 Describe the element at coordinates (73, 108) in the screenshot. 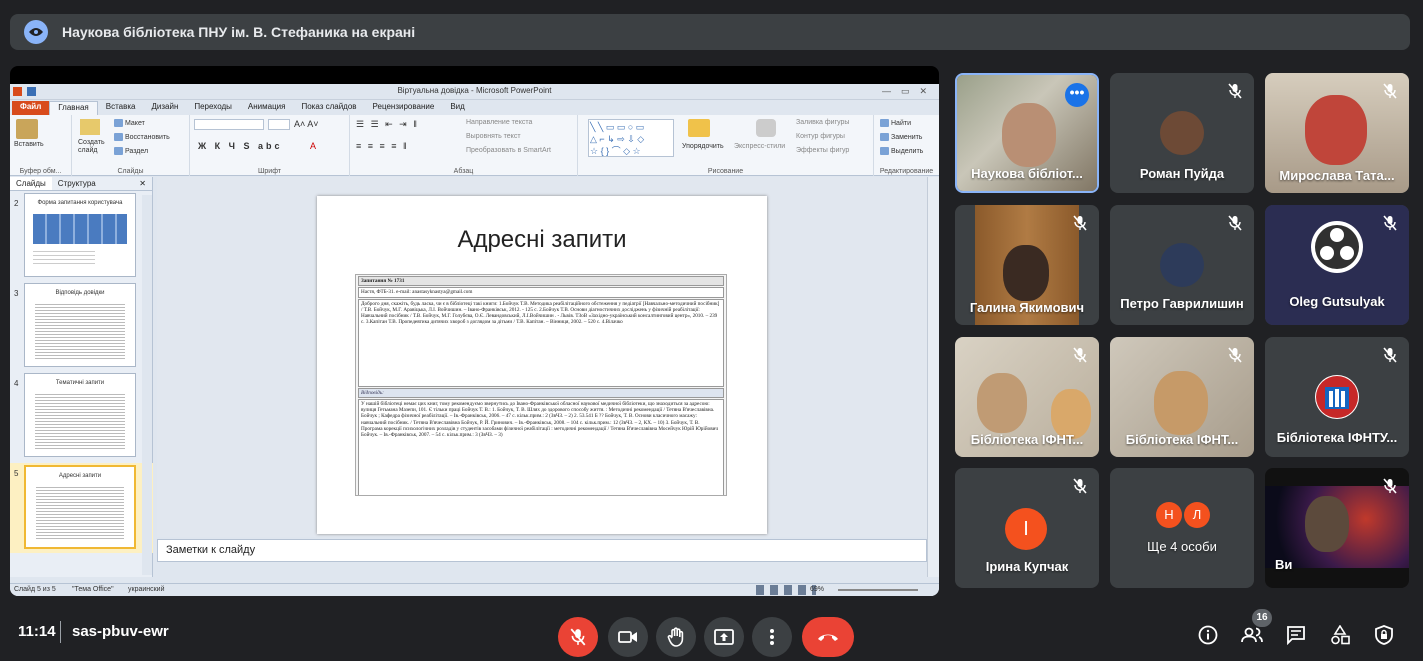

I see `tab-home: Главная` at that location.